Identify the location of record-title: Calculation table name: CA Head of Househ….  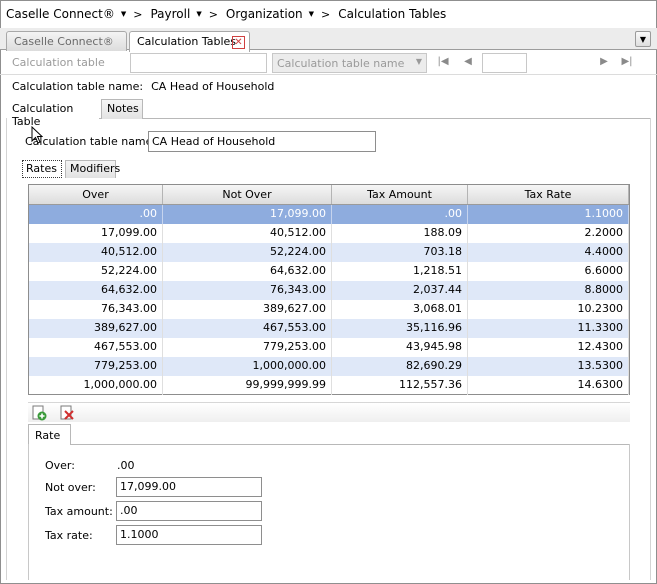
(143, 86).